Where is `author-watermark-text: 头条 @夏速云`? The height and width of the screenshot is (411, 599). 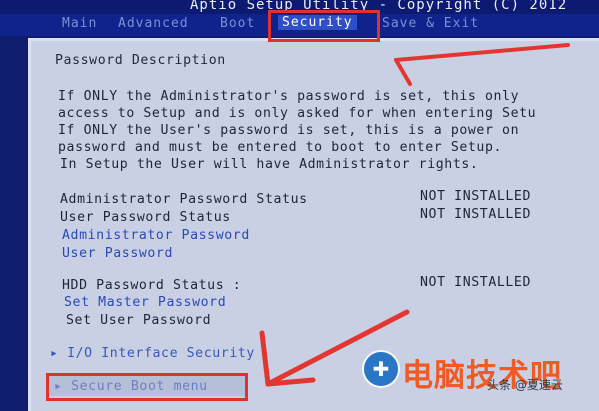
author-watermark-text: 头条 @夏速云 is located at coordinates (525, 385).